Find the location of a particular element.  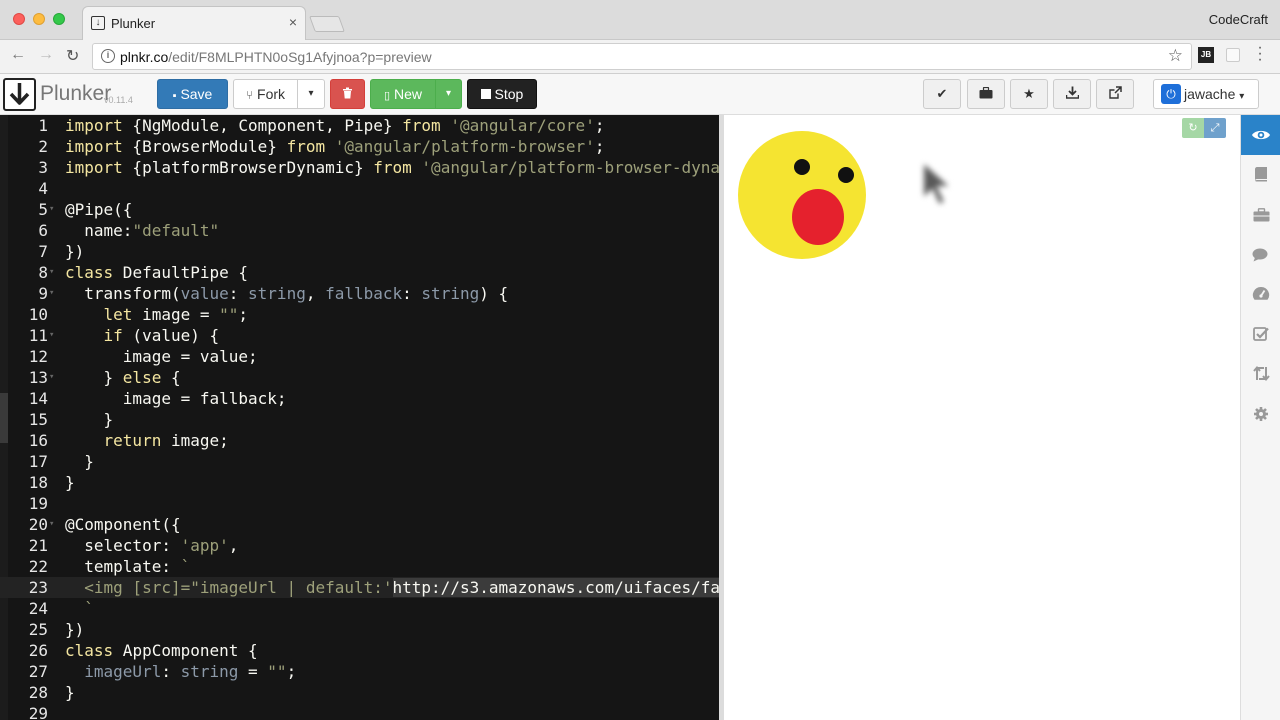

code-line: 22 template: ` is located at coordinates (359, 566).